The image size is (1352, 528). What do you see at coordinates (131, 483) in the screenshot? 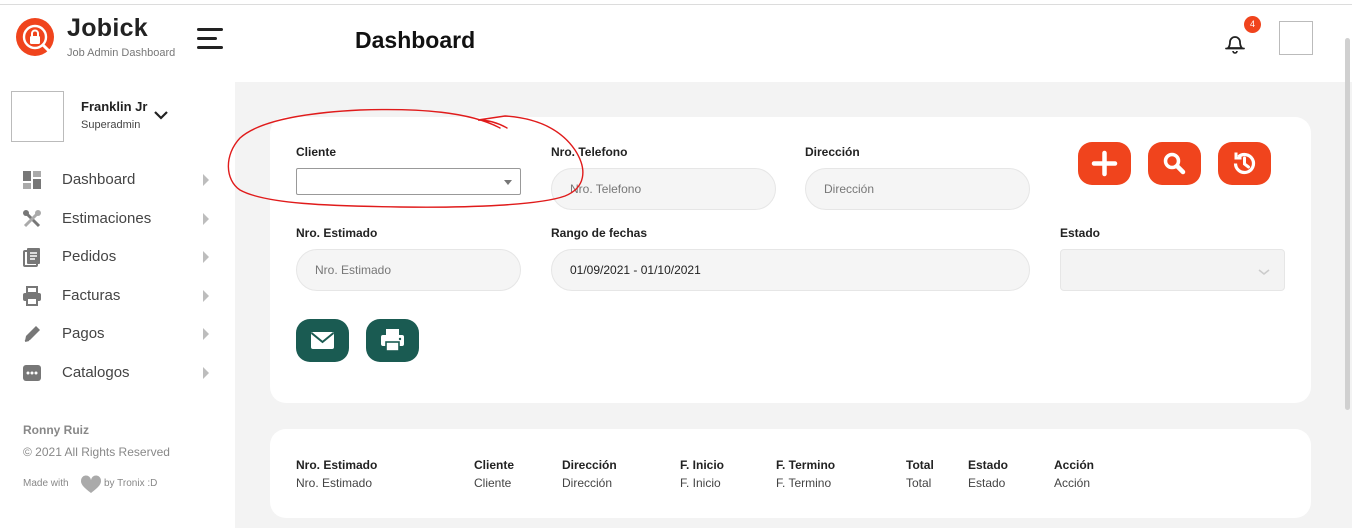
I see `footer-by: by Tronix :D` at bounding box center [131, 483].